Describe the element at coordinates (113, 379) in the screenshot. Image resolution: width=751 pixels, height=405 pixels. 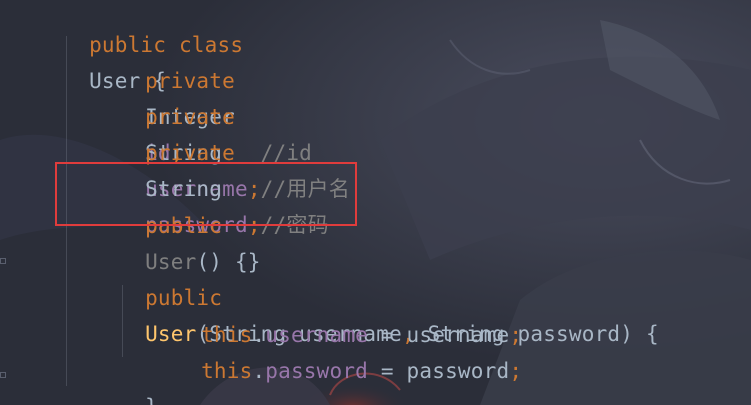
I see `code-line-9: }` at that location.